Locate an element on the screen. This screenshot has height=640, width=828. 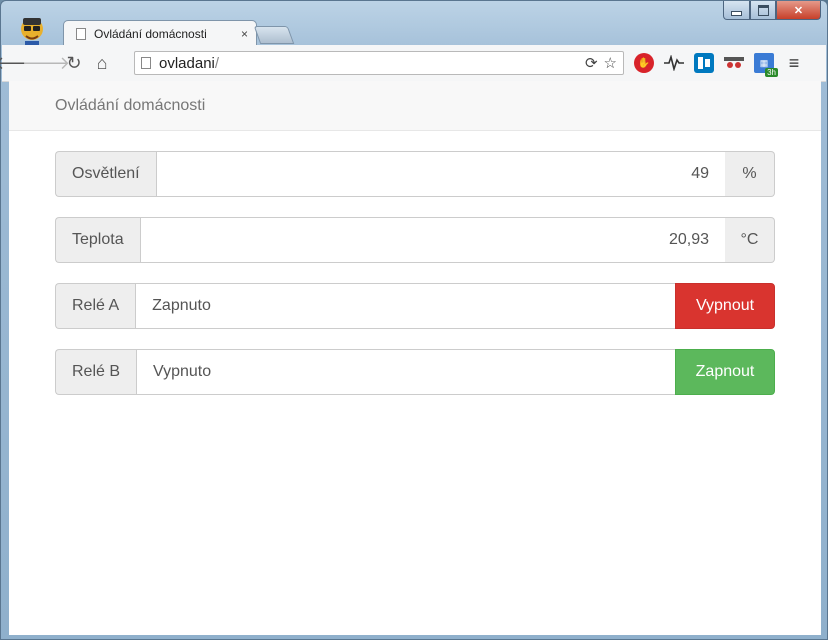
url-host: ovladani is located at coordinates (187, 63).